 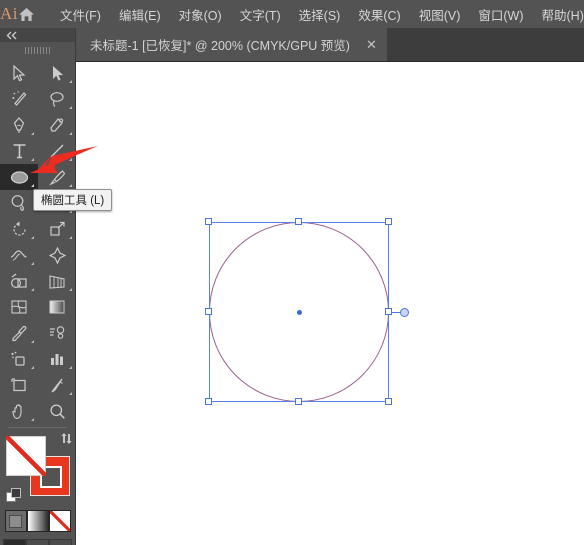 What do you see at coordinates (57, 99) in the screenshot?
I see `tool-lasso` at bounding box center [57, 99].